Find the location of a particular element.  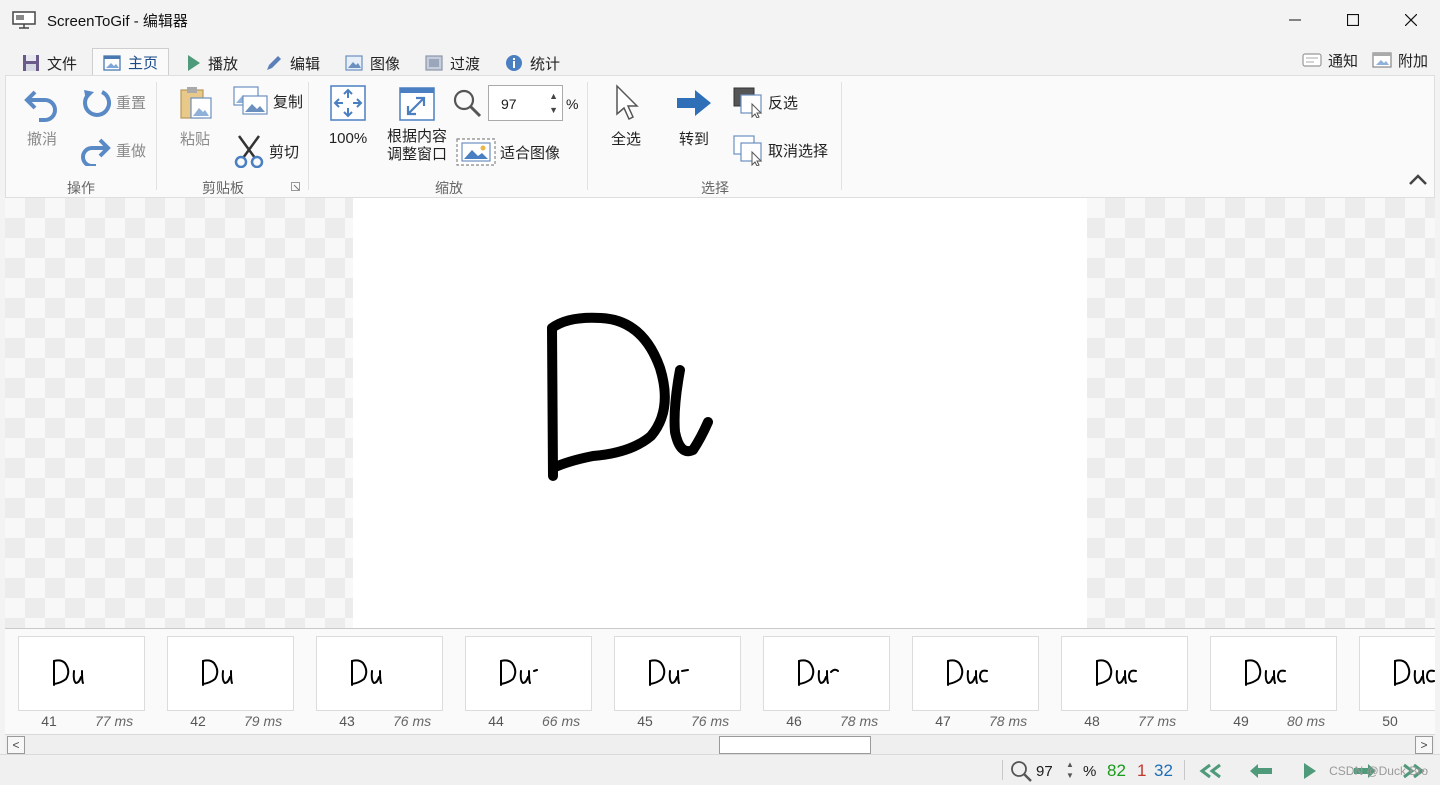

notifications-label: 通知 is located at coordinates (1343, 61).